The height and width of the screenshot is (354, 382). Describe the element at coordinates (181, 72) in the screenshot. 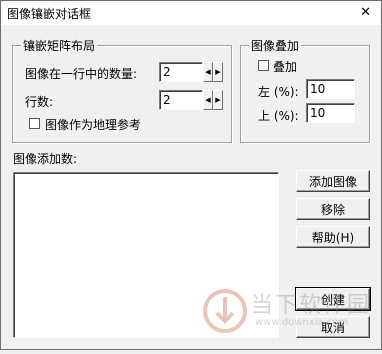

I see `per-row-input` at that location.